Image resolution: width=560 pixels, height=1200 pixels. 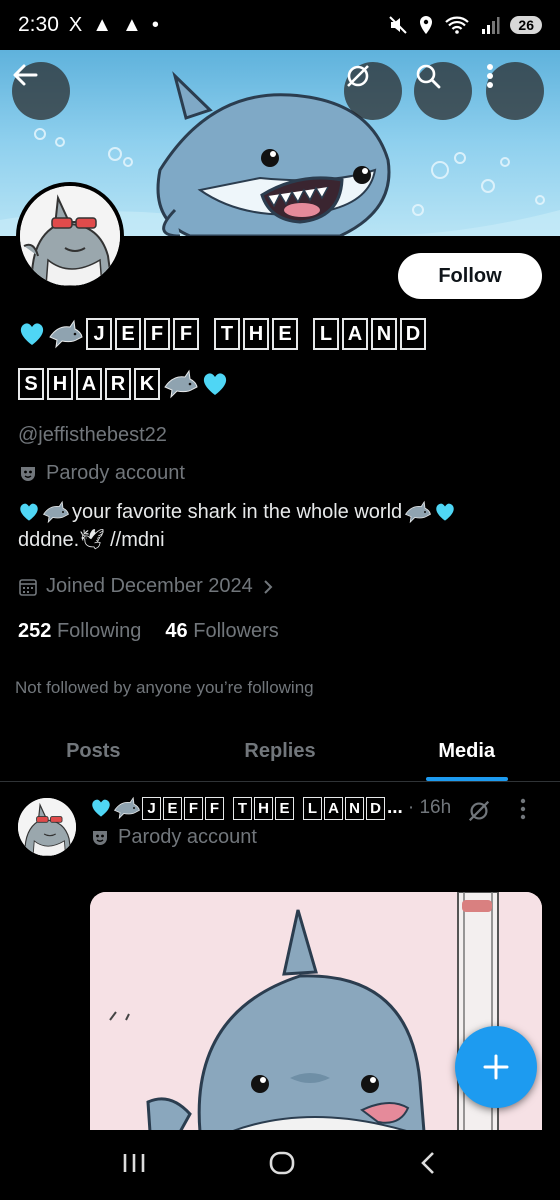 What do you see at coordinates (176, 631) in the screenshot?
I see `followers-count: 46` at bounding box center [176, 631].